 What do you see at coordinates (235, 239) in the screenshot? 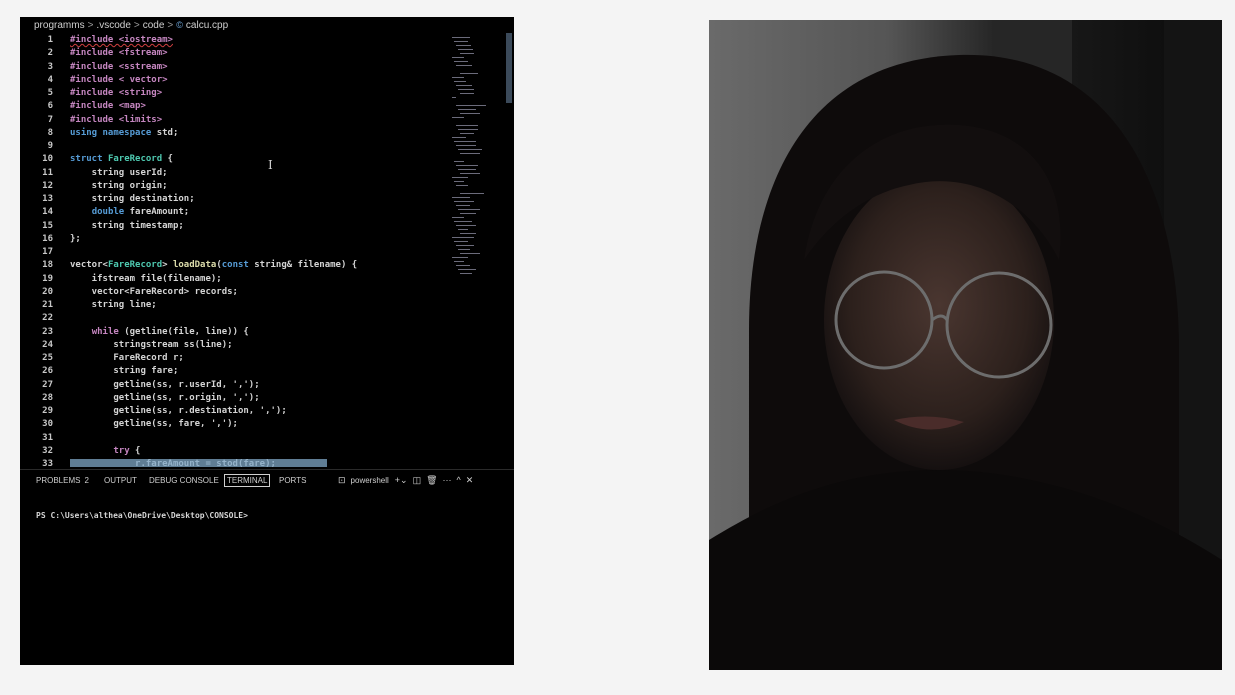
I see `code-line: 16};` at bounding box center [235, 239].